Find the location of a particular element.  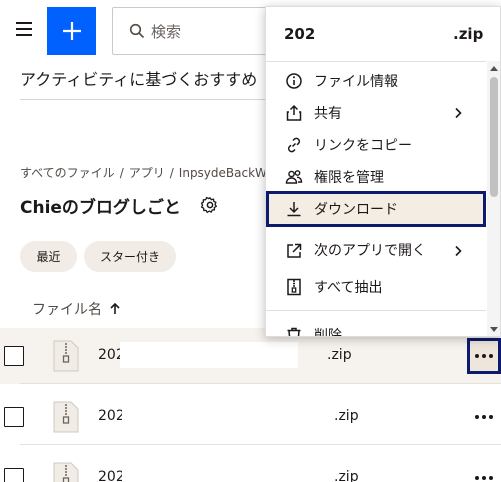

search-input: 検索 is located at coordinates (197, 31).